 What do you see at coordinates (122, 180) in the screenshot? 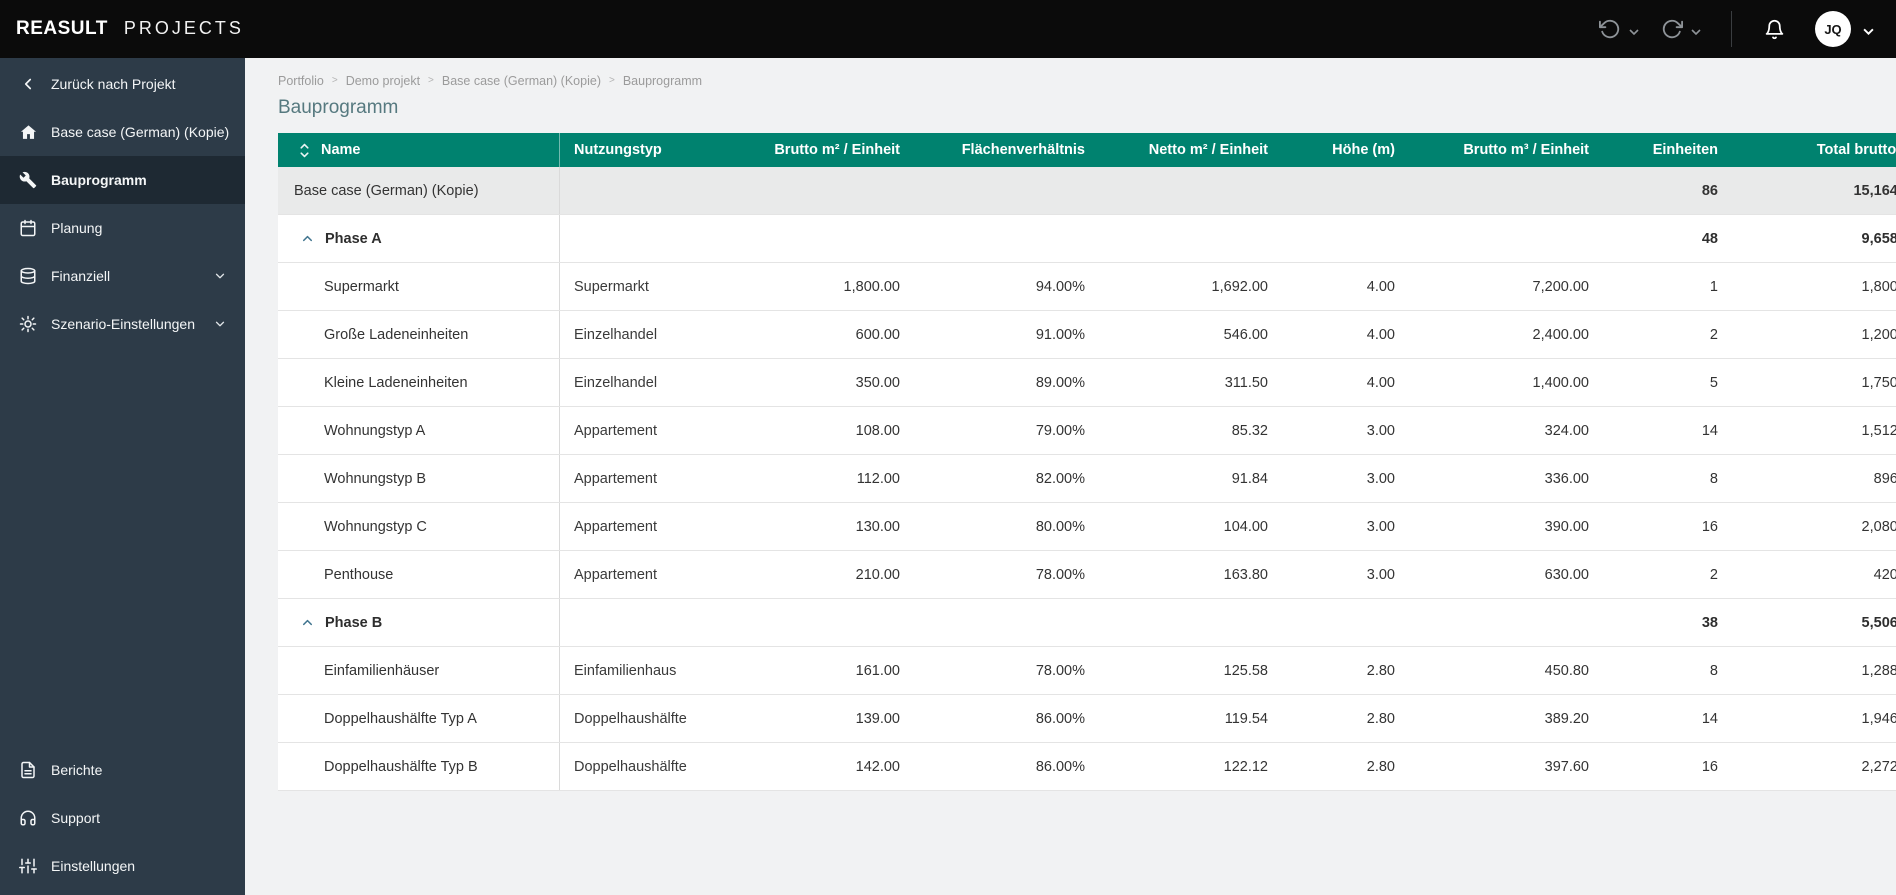
I see `sidebar-item-bauprogramm: Bauprogramm` at bounding box center [122, 180].